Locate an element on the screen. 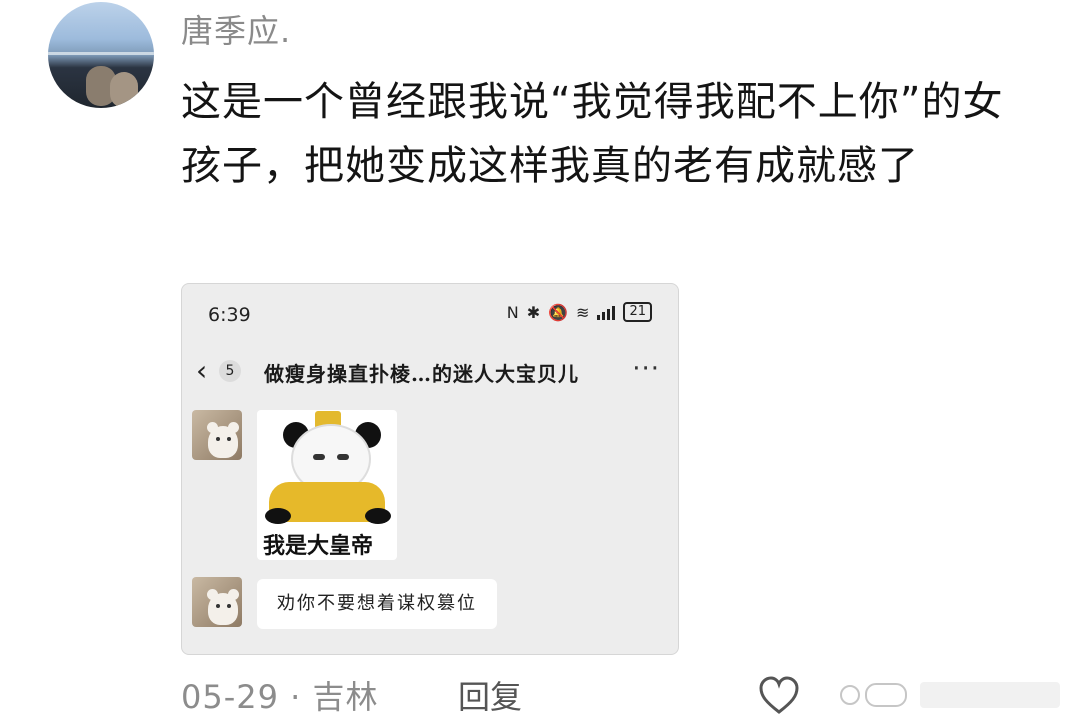 The width and height of the screenshot is (1079, 728). user-avatar is located at coordinates (101, 55).